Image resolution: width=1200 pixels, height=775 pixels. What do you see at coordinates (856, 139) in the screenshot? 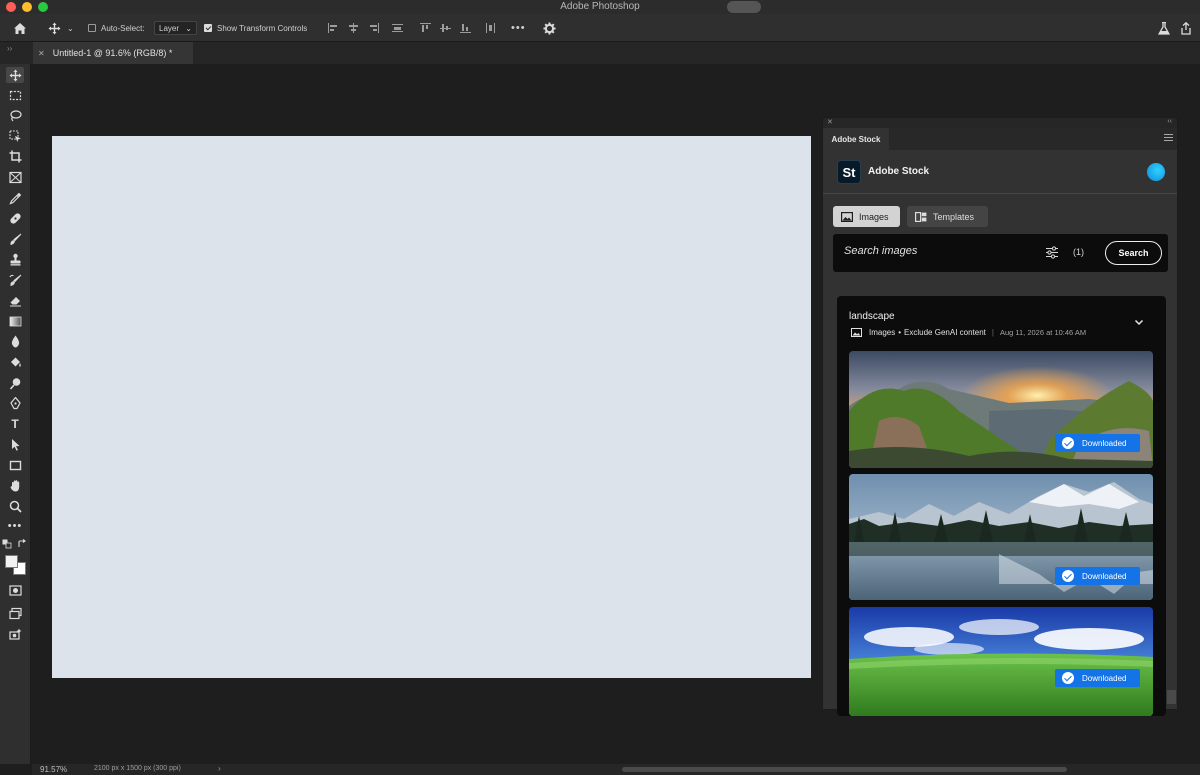
I see `tab-adobe-stock: Adobe Stock` at bounding box center [856, 139].